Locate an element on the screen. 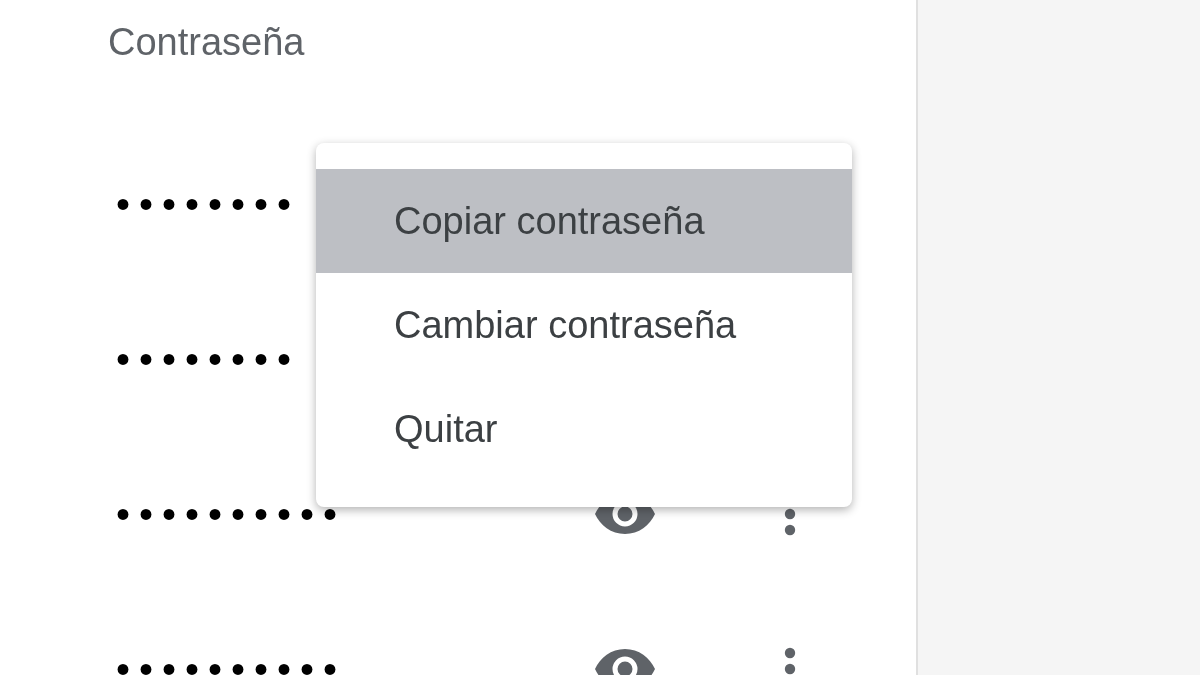 Image resolution: width=1200 pixels, height=675 pixels. menu-item: Cambiar contraseña is located at coordinates (584, 325).